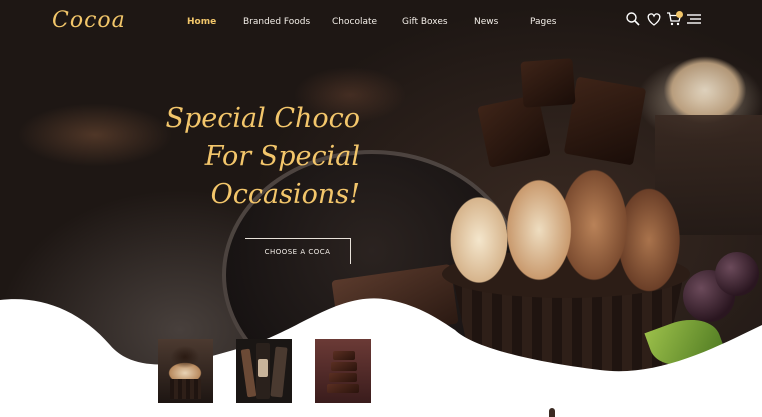 The height and width of the screenshot is (417, 762). I want to click on cupcake-thumbnail, so click(185, 371).